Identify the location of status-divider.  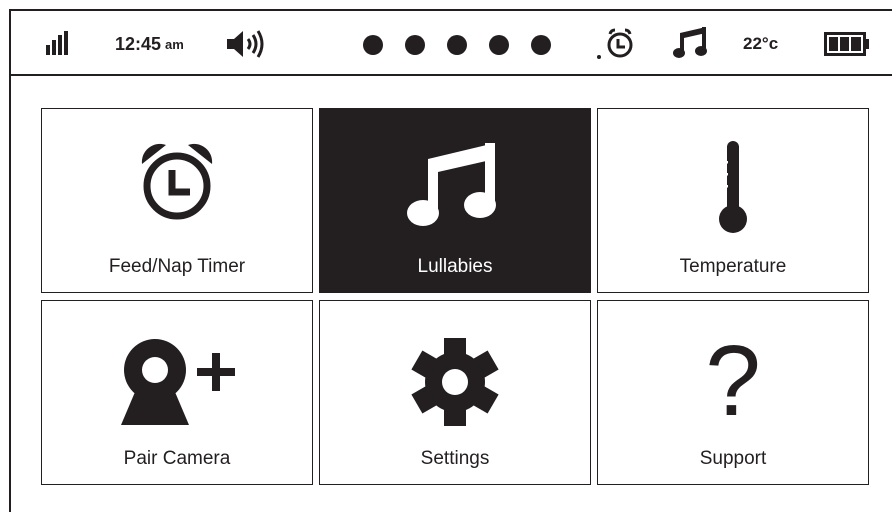
(450, 75).